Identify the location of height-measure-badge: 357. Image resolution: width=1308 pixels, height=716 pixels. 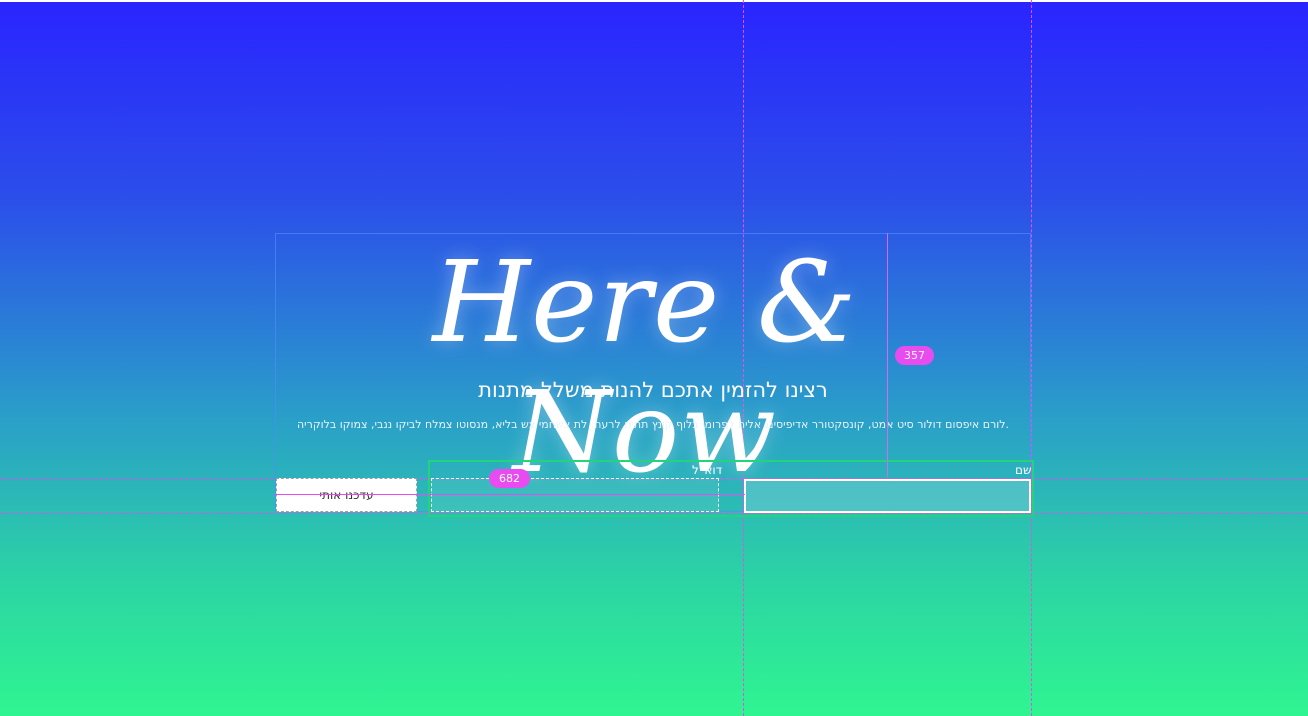
(914, 355).